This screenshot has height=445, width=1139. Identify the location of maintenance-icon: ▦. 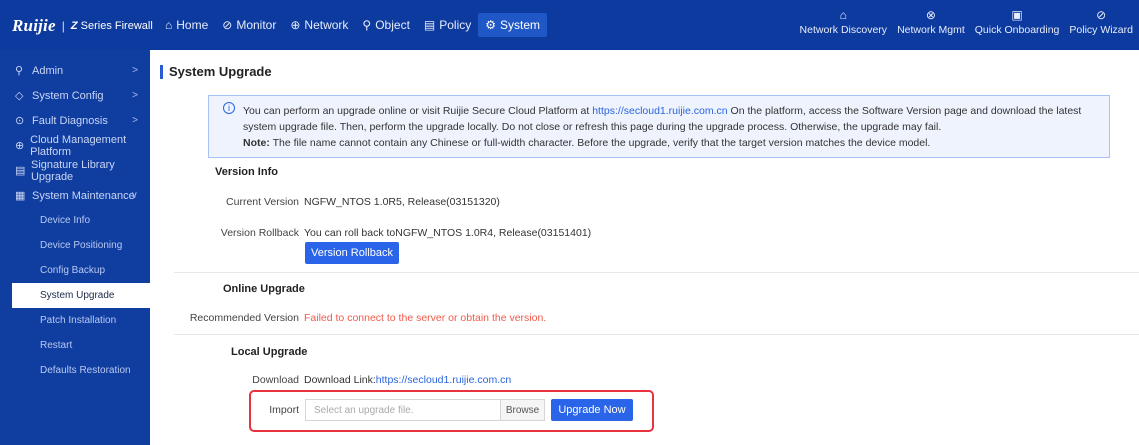
(20, 196).